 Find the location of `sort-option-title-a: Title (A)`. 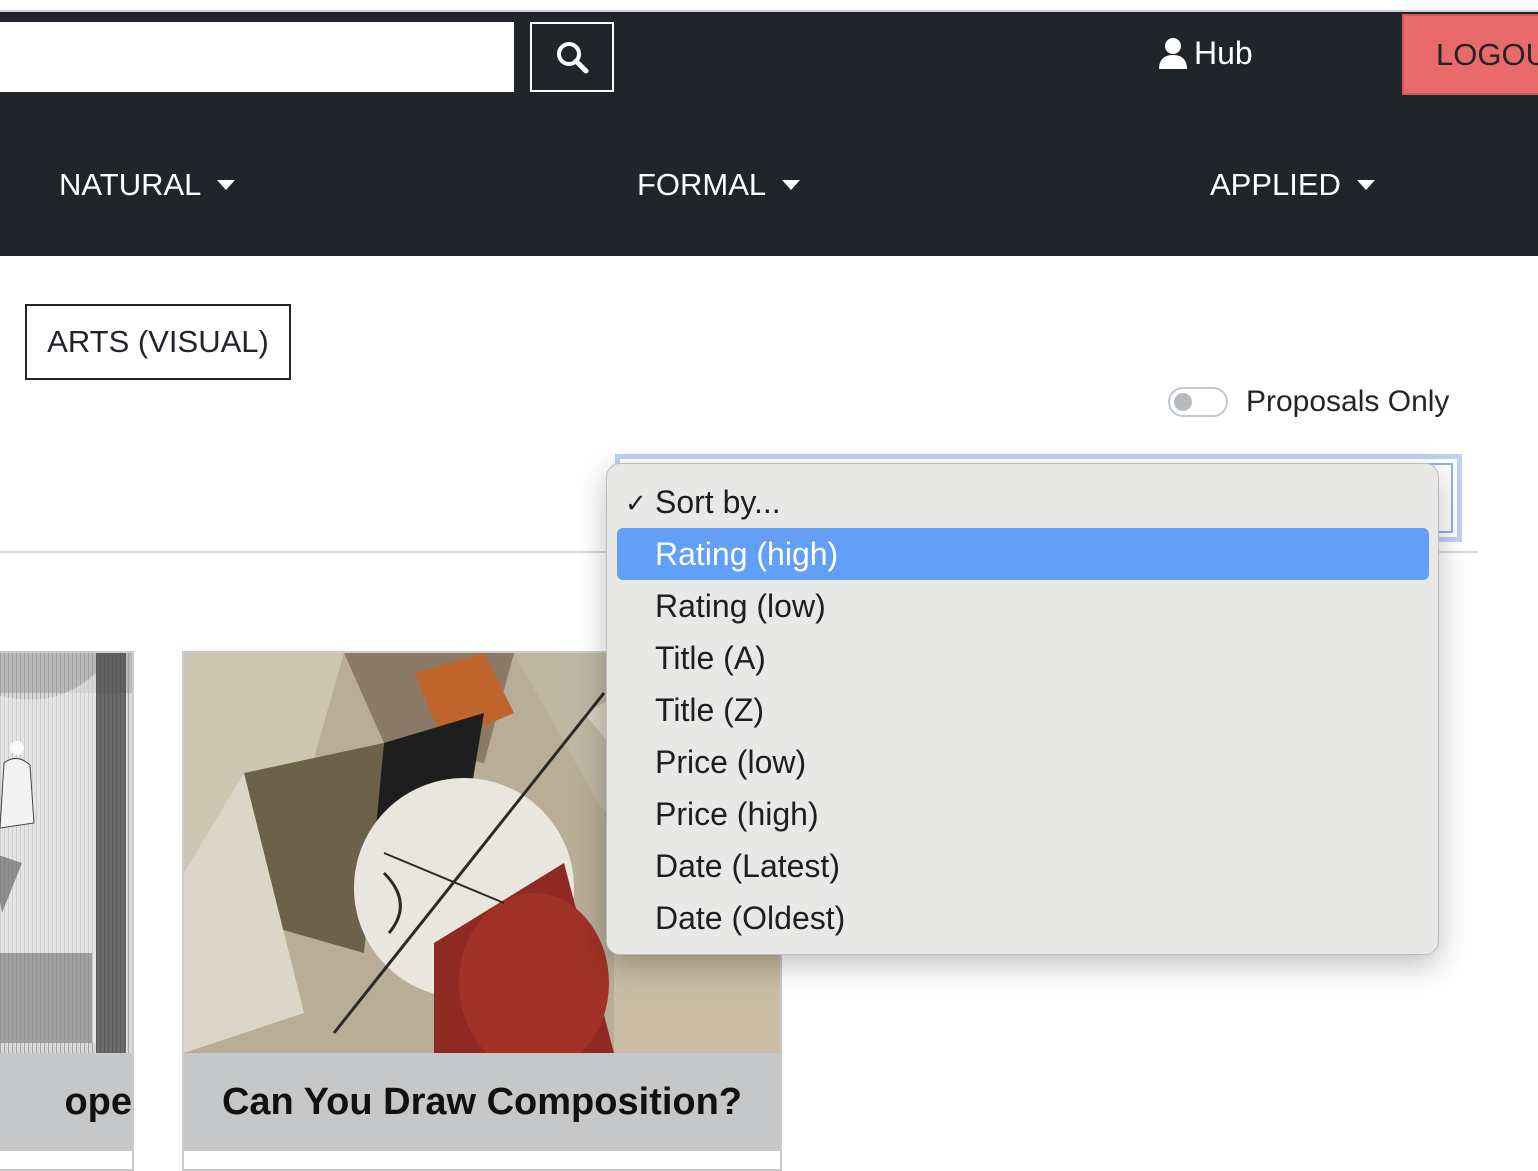

sort-option-title-a: Title (A) is located at coordinates (1023, 658).